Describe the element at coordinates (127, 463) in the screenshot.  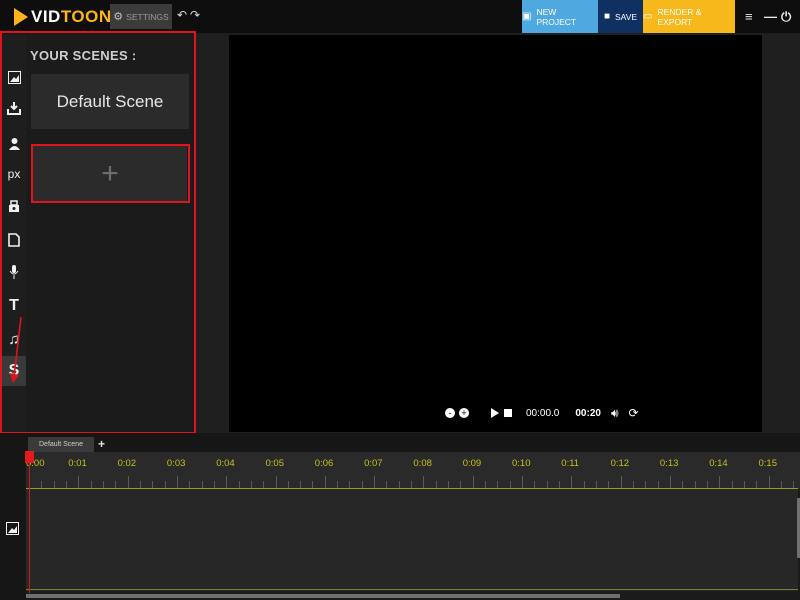
I see `ruler-label: 0:02` at that location.